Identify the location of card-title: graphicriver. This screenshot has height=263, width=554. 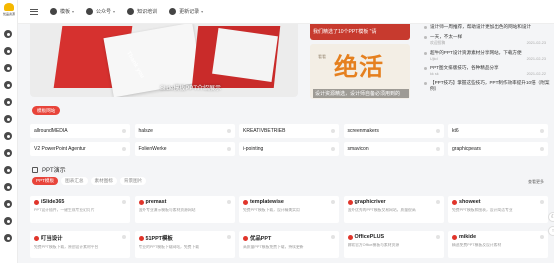
(370, 202).